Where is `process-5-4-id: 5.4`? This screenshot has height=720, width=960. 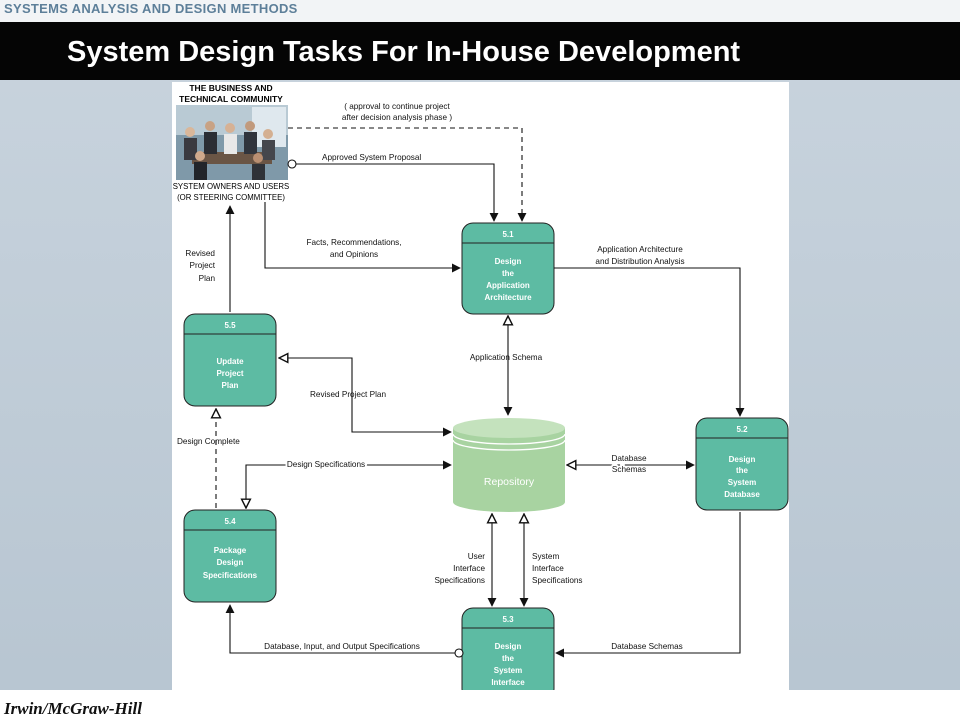
process-5-4-id: 5.4 is located at coordinates (230, 521).